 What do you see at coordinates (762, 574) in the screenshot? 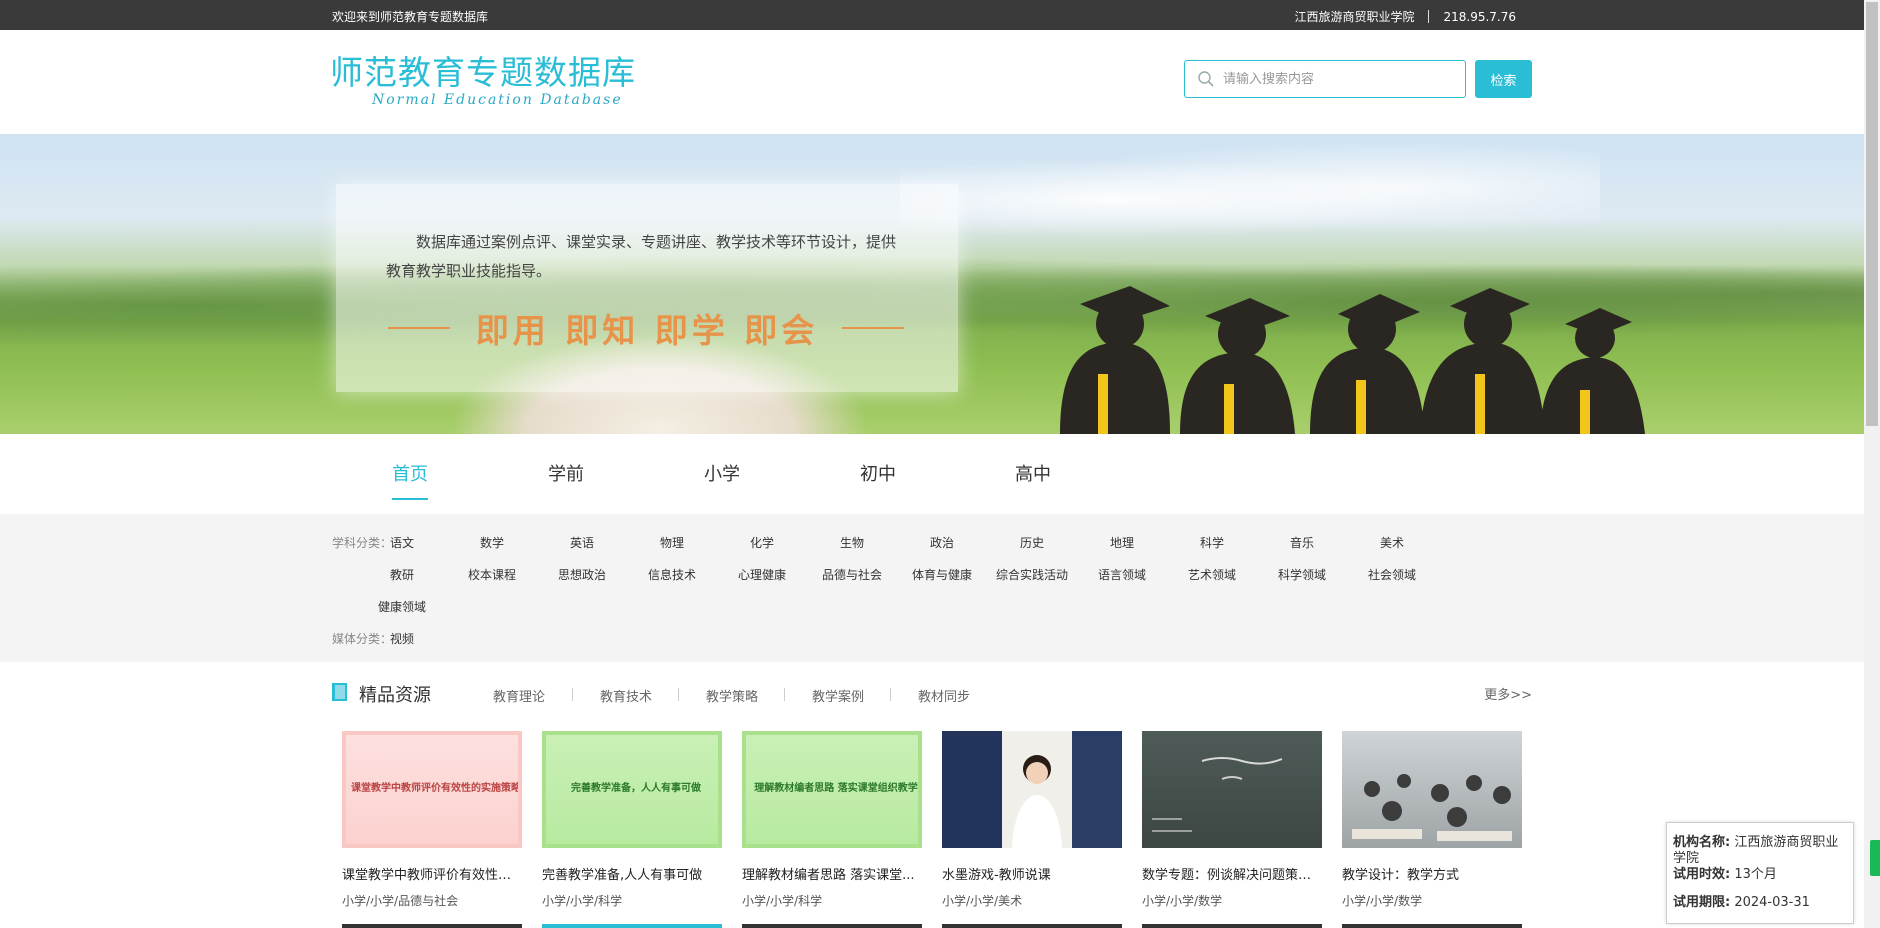
I see `subject-item: 心理健康` at bounding box center [762, 574].